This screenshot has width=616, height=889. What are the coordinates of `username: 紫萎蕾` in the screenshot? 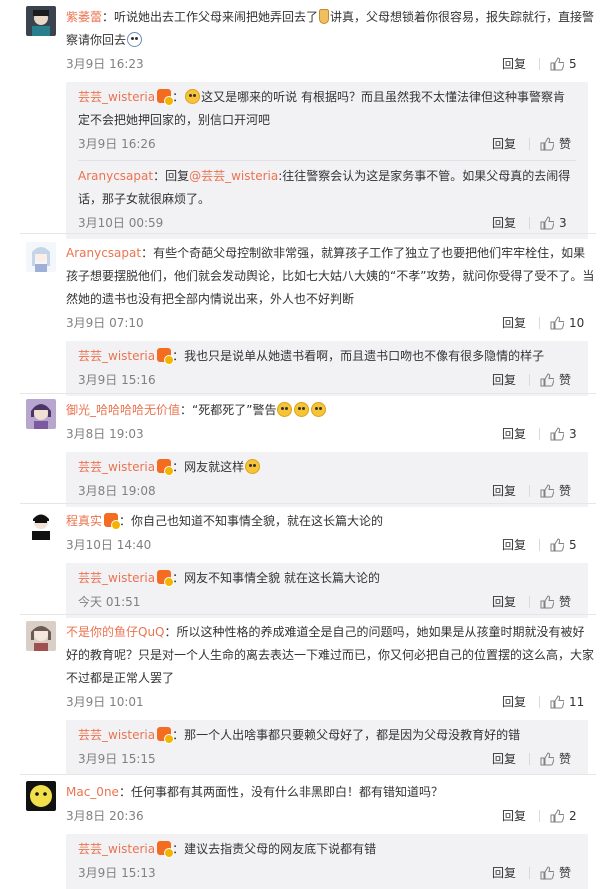 It's located at (84, 17).